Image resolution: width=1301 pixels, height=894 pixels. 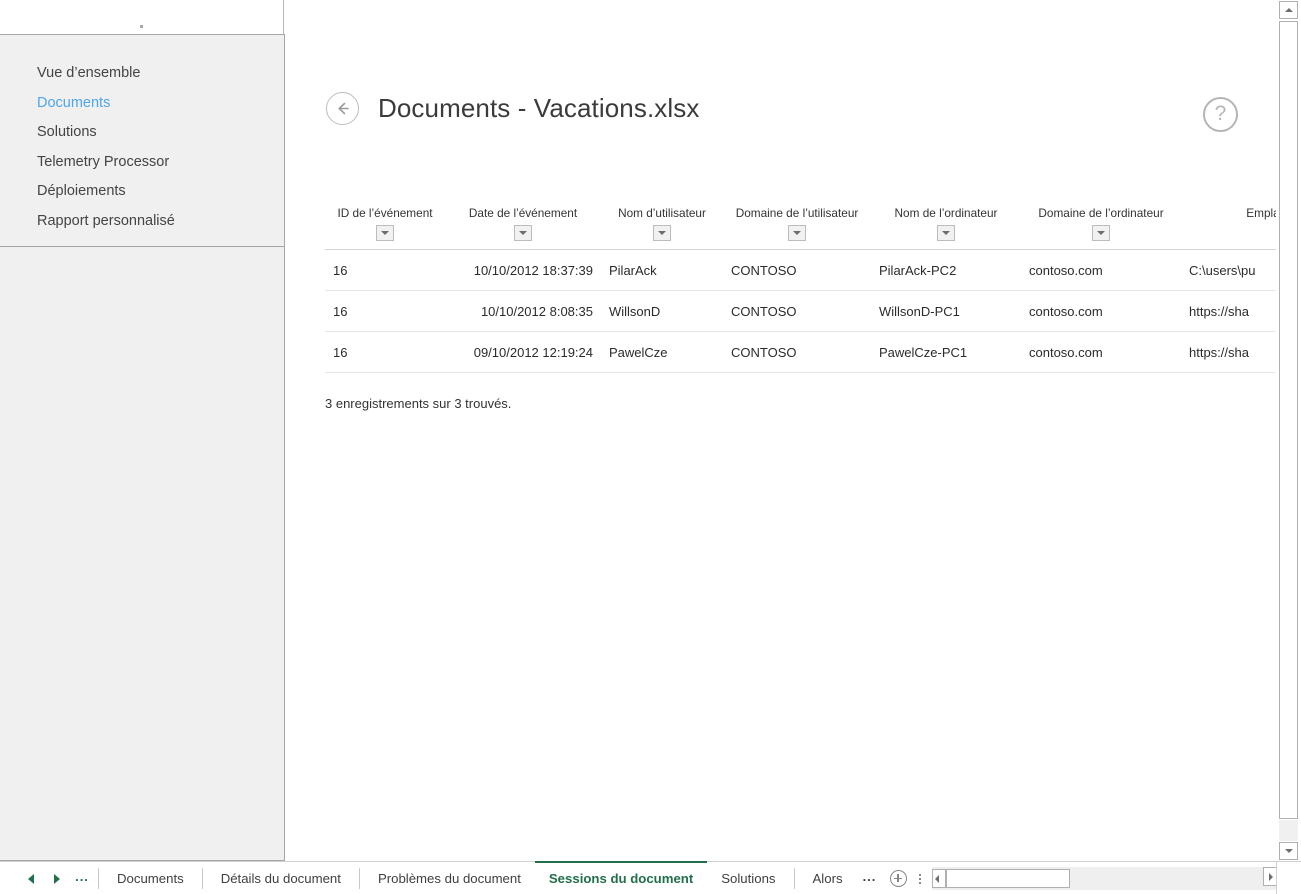 What do you see at coordinates (106, 133) in the screenshot?
I see `sidebar-item-solutions: Solutions` at bounding box center [106, 133].